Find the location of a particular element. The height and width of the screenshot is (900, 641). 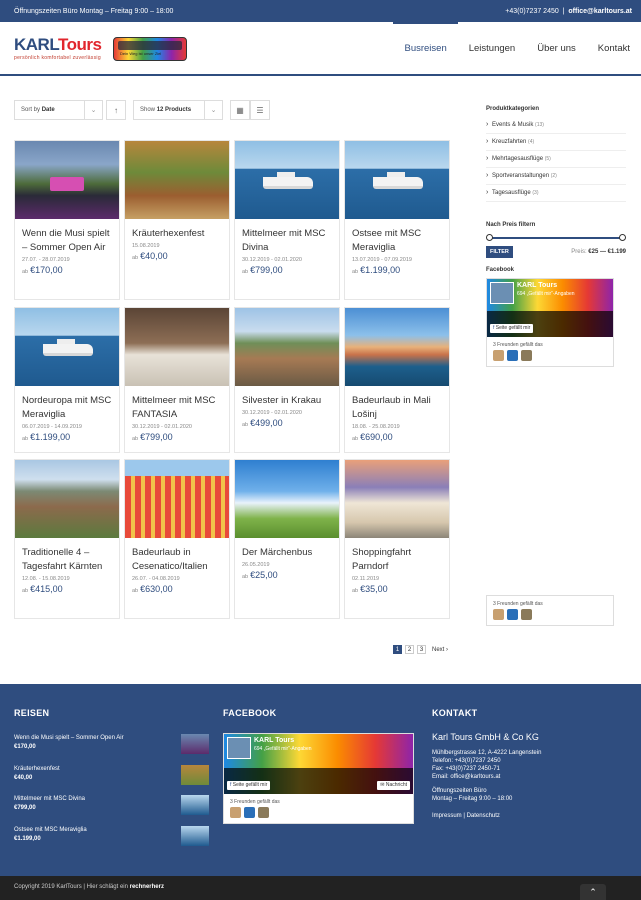

product-title: Mittelmeer mit MSC Divina is located at coordinates (287, 241).